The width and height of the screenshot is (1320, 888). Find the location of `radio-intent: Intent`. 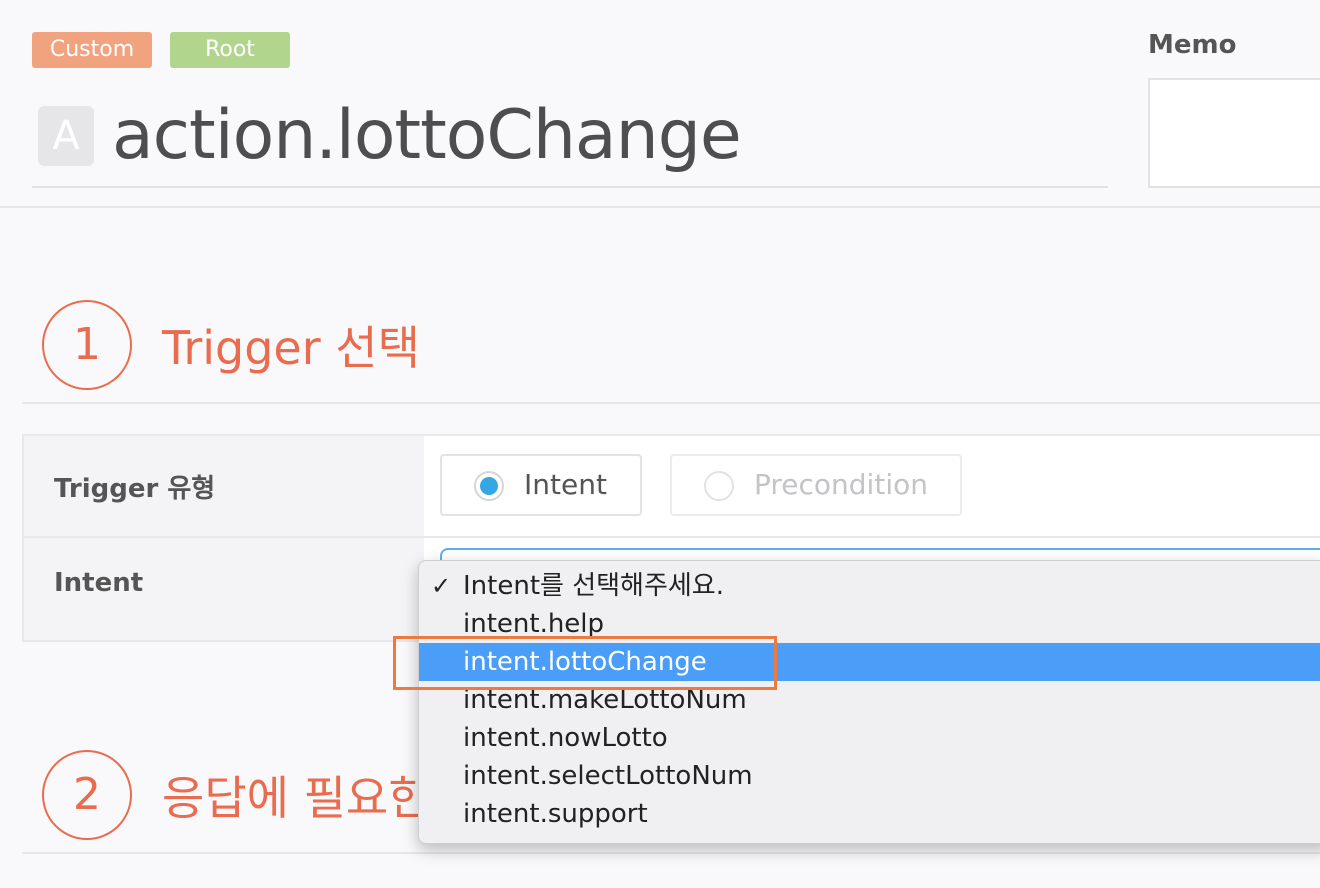

radio-intent: Intent is located at coordinates (541, 485).